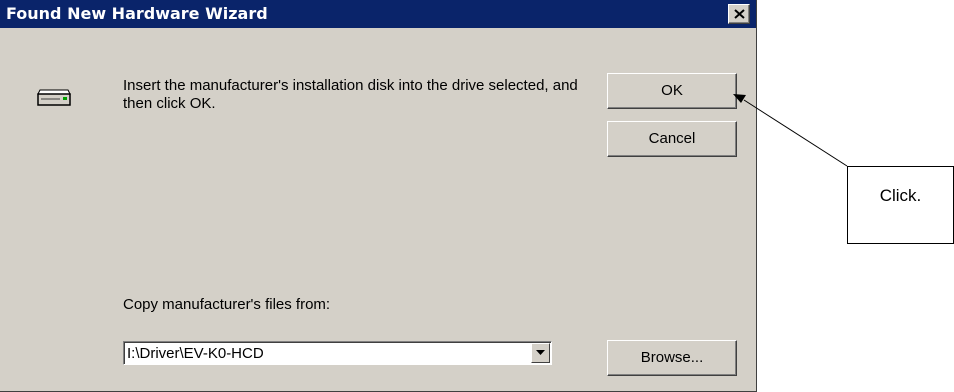  I want to click on annotation-box: Click., so click(900, 205).